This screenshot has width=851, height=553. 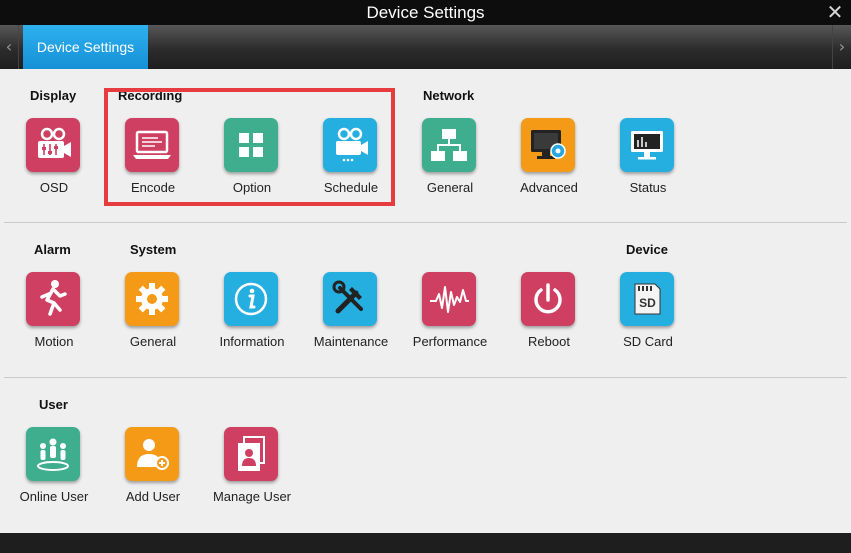 I want to click on device-section-label: Device, so click(x=647, y=249).